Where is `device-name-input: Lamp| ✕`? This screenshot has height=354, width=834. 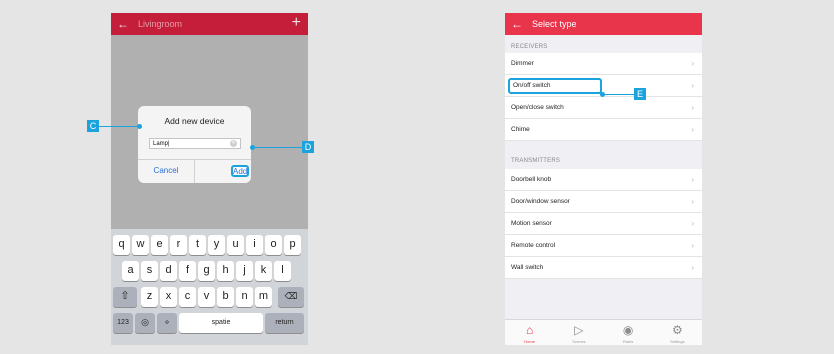 device-name-input: Lamp| ✕ is located at coordinates (195, 143).